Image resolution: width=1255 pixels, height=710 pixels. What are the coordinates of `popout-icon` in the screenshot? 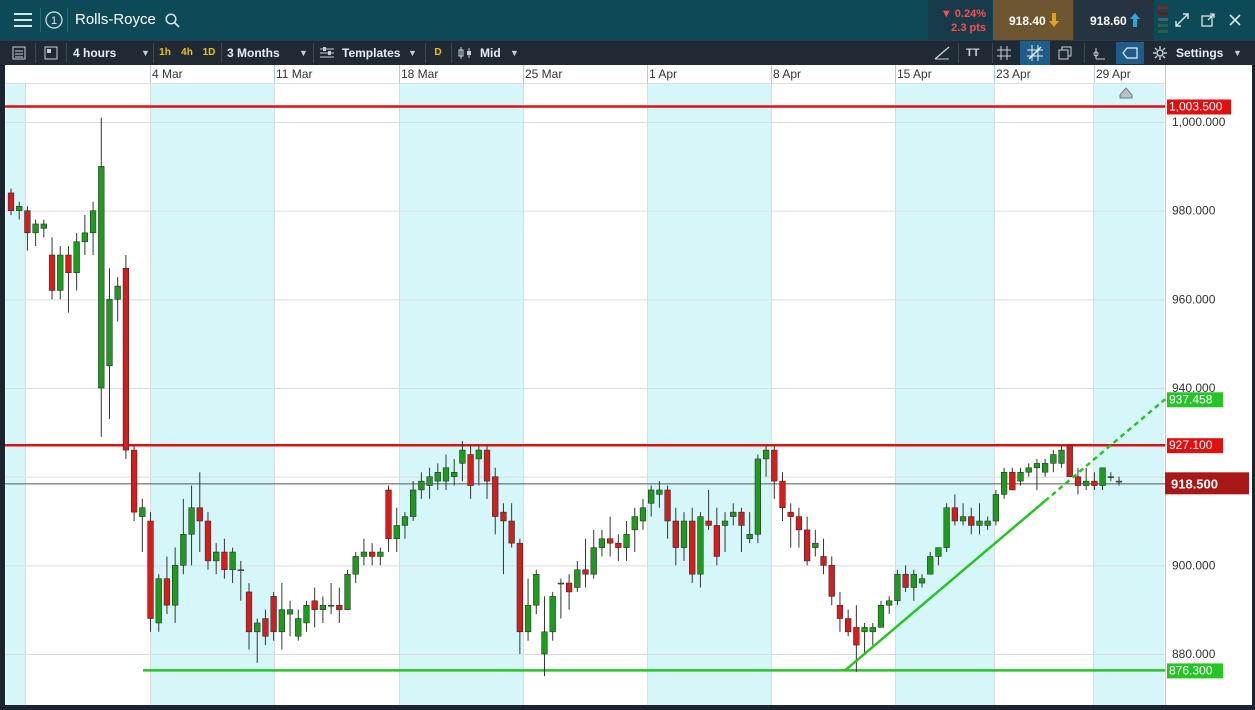 It's located at (1208, 20).